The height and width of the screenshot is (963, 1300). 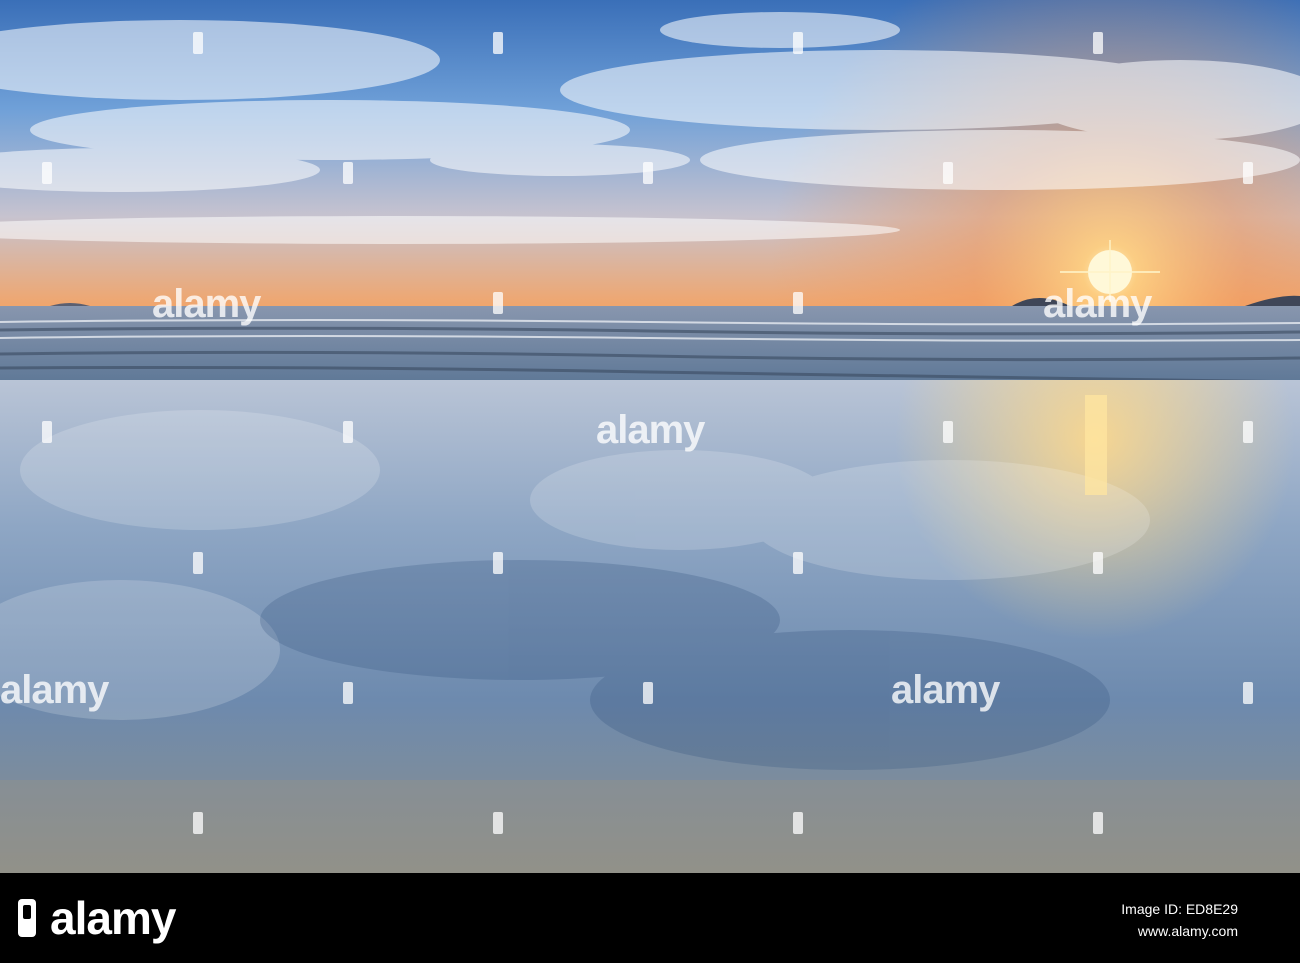 What do you see at coordinates (1188, 931) in the screenshot?
I see `site-url-link: www.alamy.com` at bounding box center [1188, 931].